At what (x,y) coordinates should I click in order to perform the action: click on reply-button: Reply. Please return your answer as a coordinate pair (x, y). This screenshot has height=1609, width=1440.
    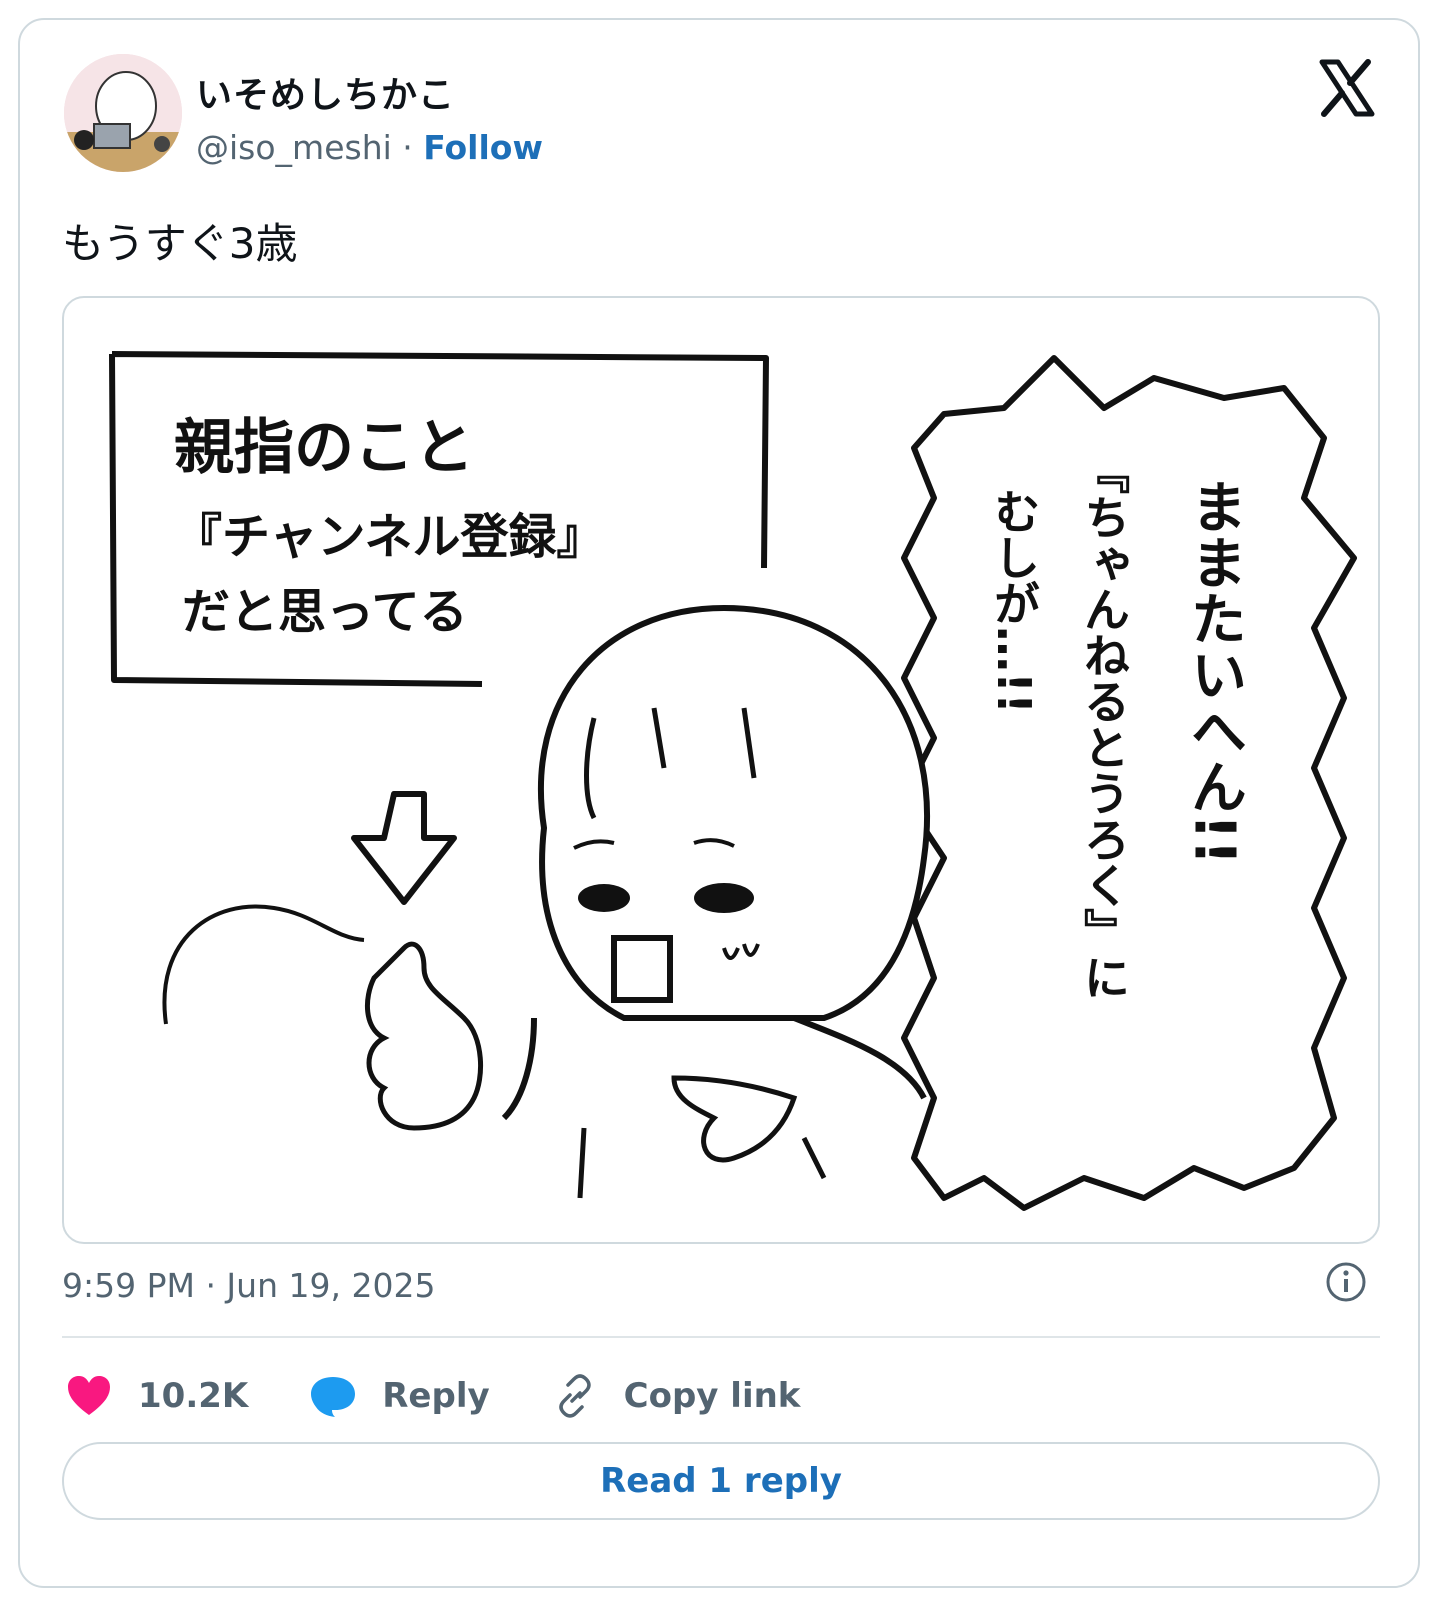
    Looking at the image, I should click on (399, 1396).